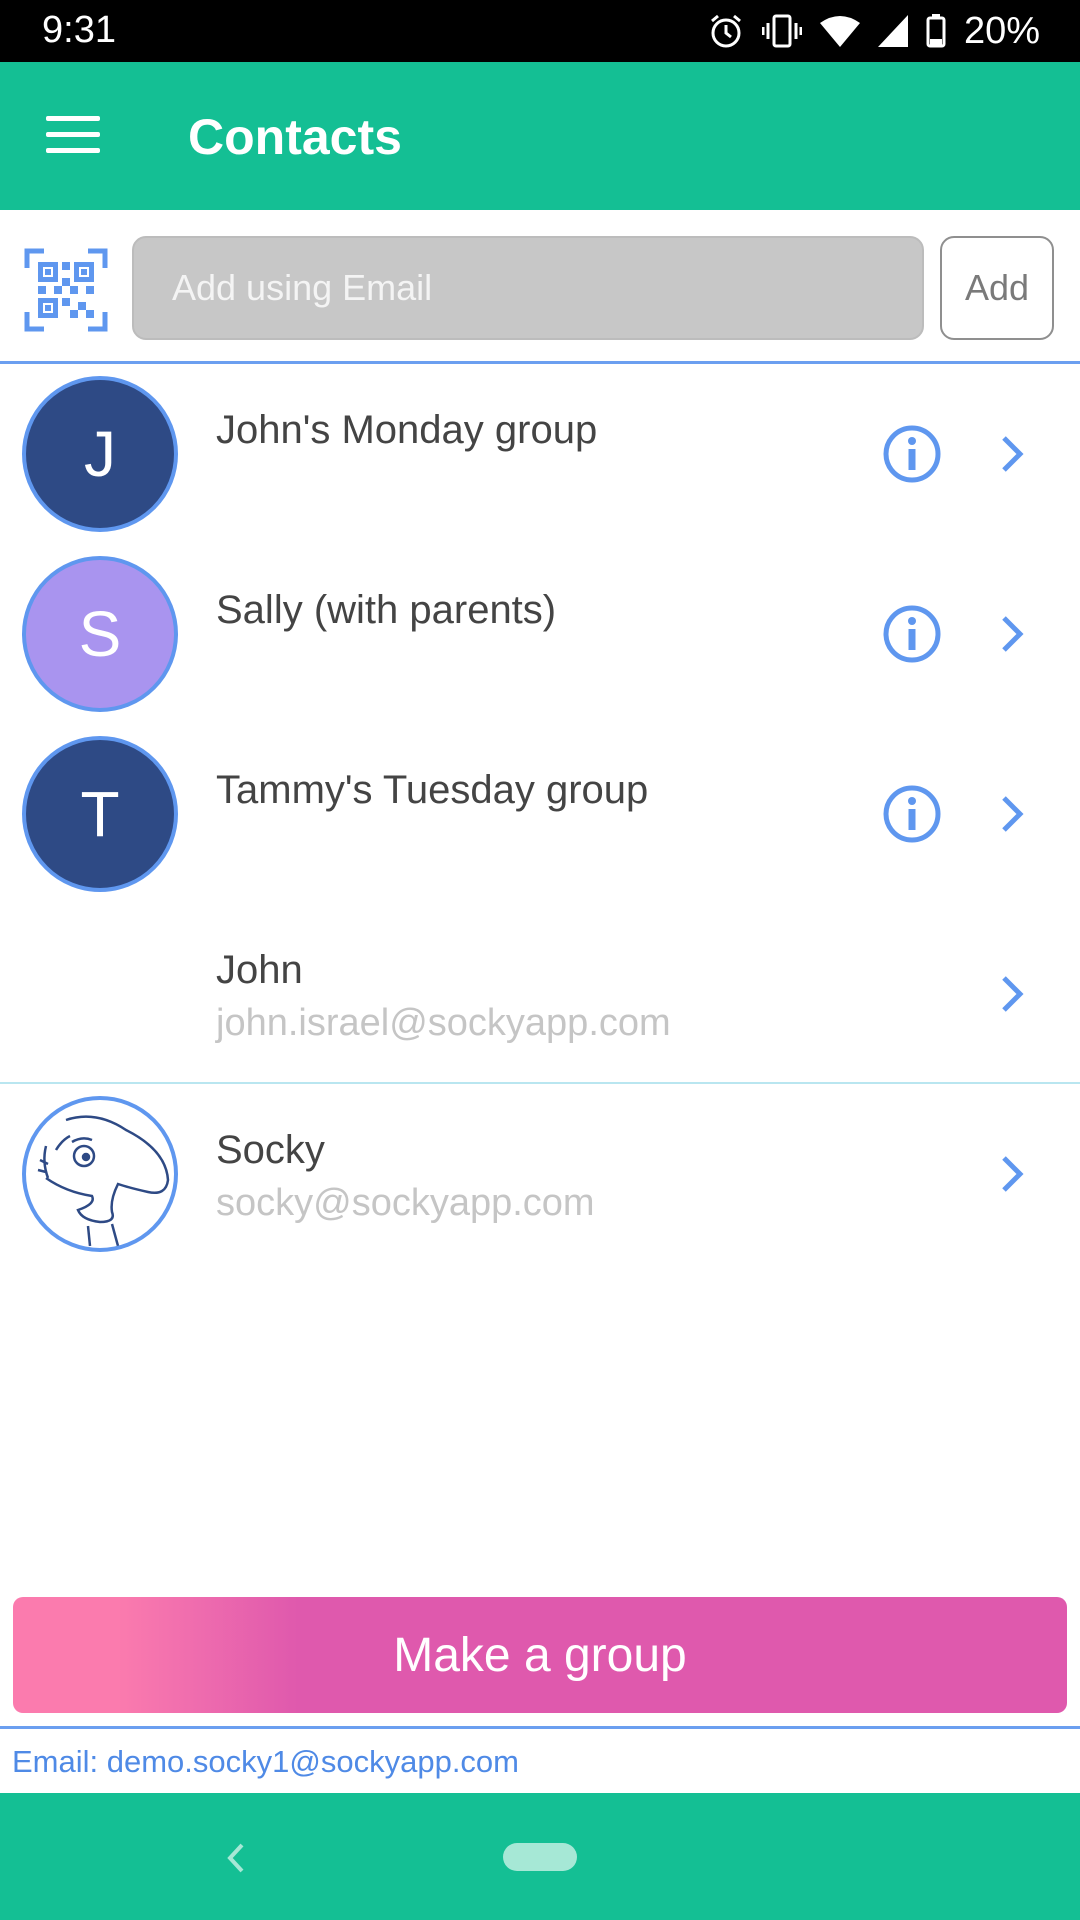 The height and width of the screenshot is (1920, 1080). Describe the element at coordinates (259, 970) in the screenshot. I see `contact-name: John` at that location.